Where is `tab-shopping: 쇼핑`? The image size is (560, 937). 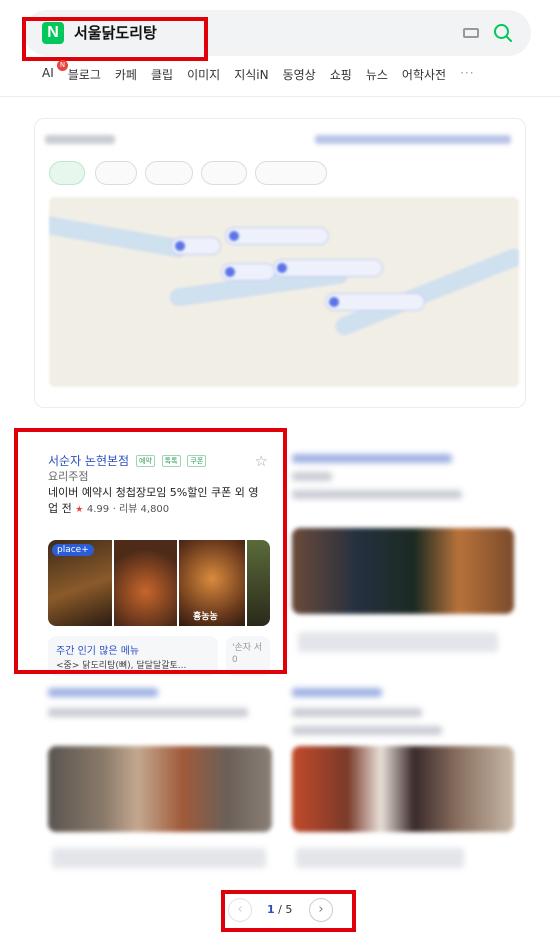
tab-shopping: 쇼핑 is located at coordinates (341, 76).